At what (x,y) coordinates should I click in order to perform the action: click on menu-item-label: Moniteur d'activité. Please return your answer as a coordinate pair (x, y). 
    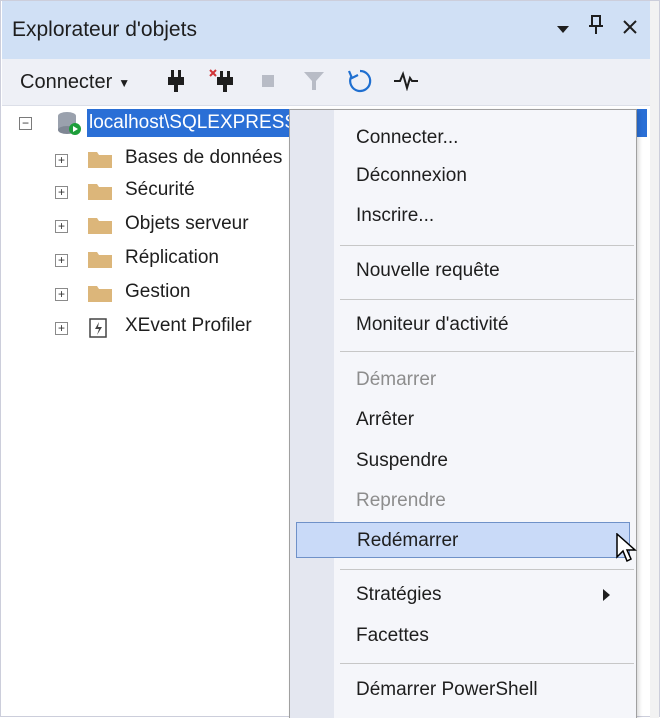
    Looking at the image, I should click on (432, 324).